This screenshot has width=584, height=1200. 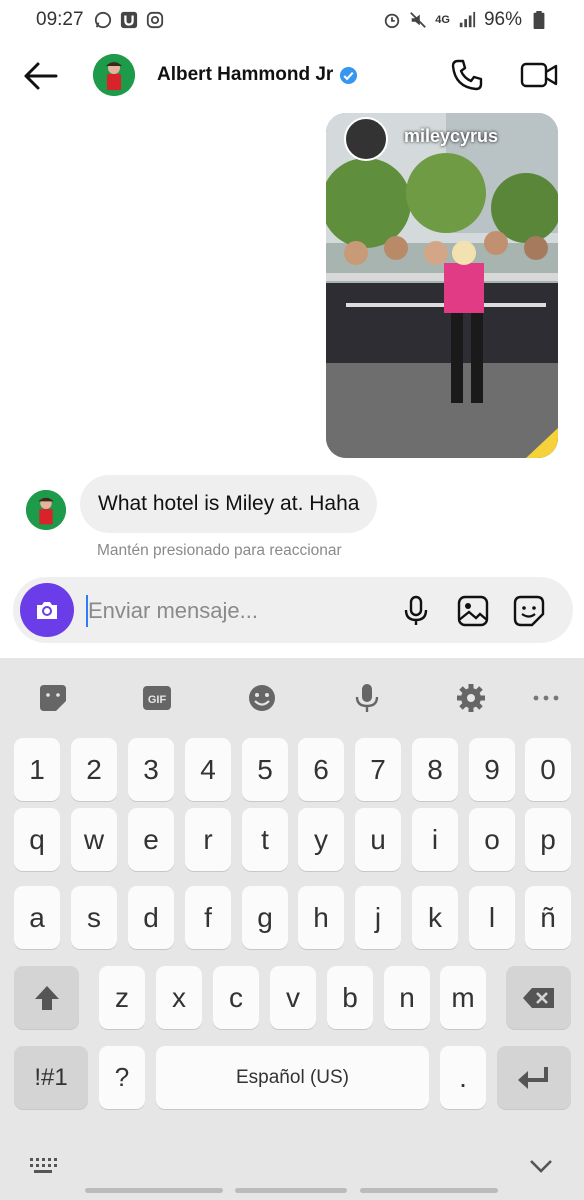 I want to click on key-b: b, so click(x=350, y=997).